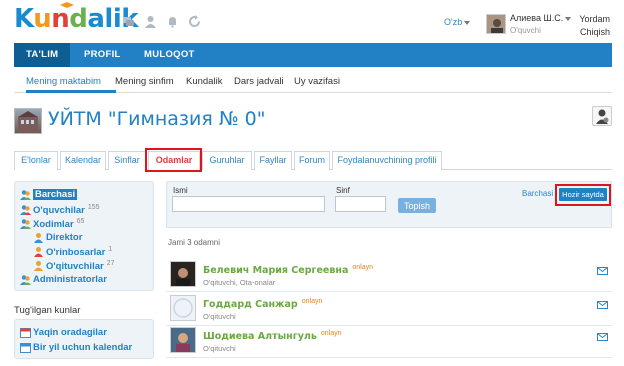  Describe the element at coordinates (525, 30) in the screenshot. I see `user-role: O'quvchi` at that location.